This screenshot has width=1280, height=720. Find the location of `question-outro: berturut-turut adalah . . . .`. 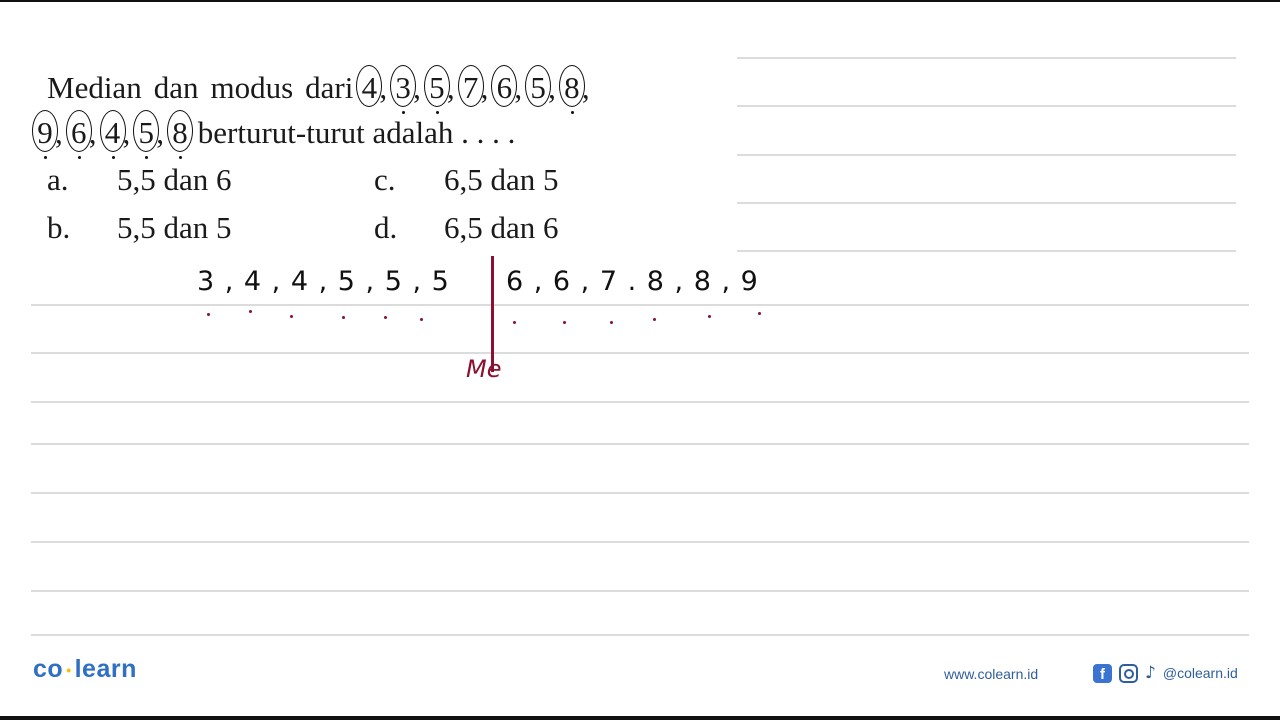

question-outro: berturut-turut adalah . . . . is located at coordinates (356, 132).